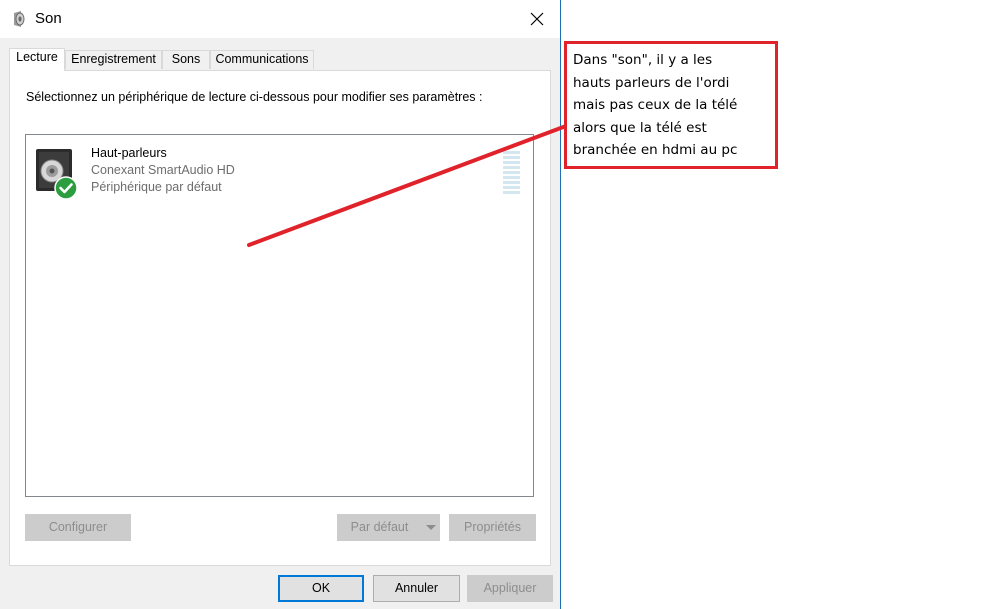  What do you see at coordinates (262, 59) in the screenshot?
I see `tab-communications: Communications` at bounding box center [262, 59].